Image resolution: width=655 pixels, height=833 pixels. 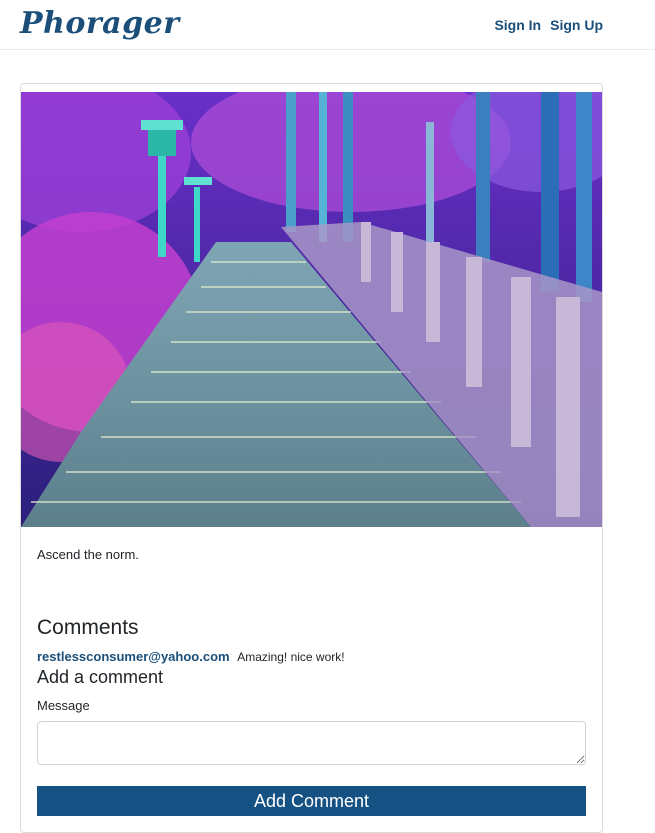 I want to click on add-comment-heading: Add a comment, so click(x=100, y=677).